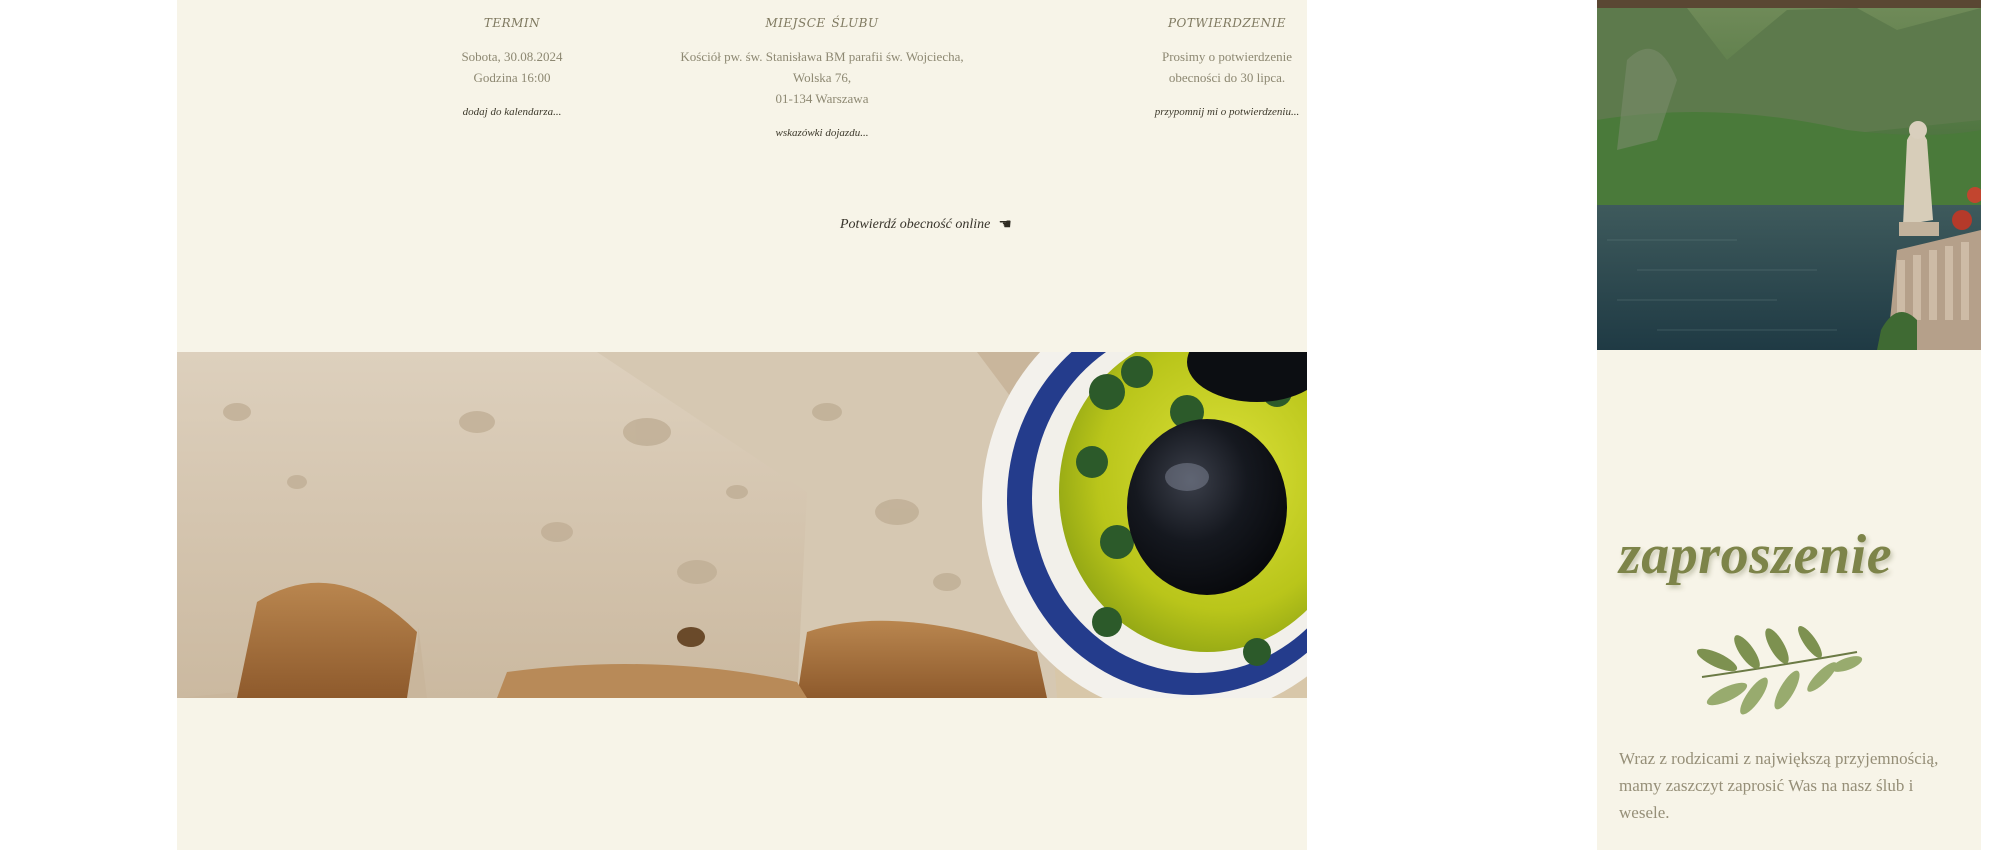  I want to click on rsvp-deadline: obecności do 30 lipca., so click(1227, 77).